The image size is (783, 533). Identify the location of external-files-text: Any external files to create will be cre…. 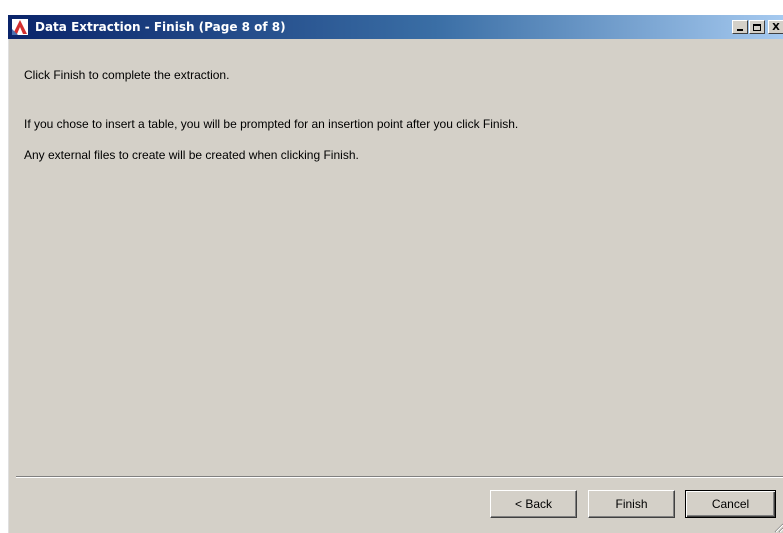
(191, 155).